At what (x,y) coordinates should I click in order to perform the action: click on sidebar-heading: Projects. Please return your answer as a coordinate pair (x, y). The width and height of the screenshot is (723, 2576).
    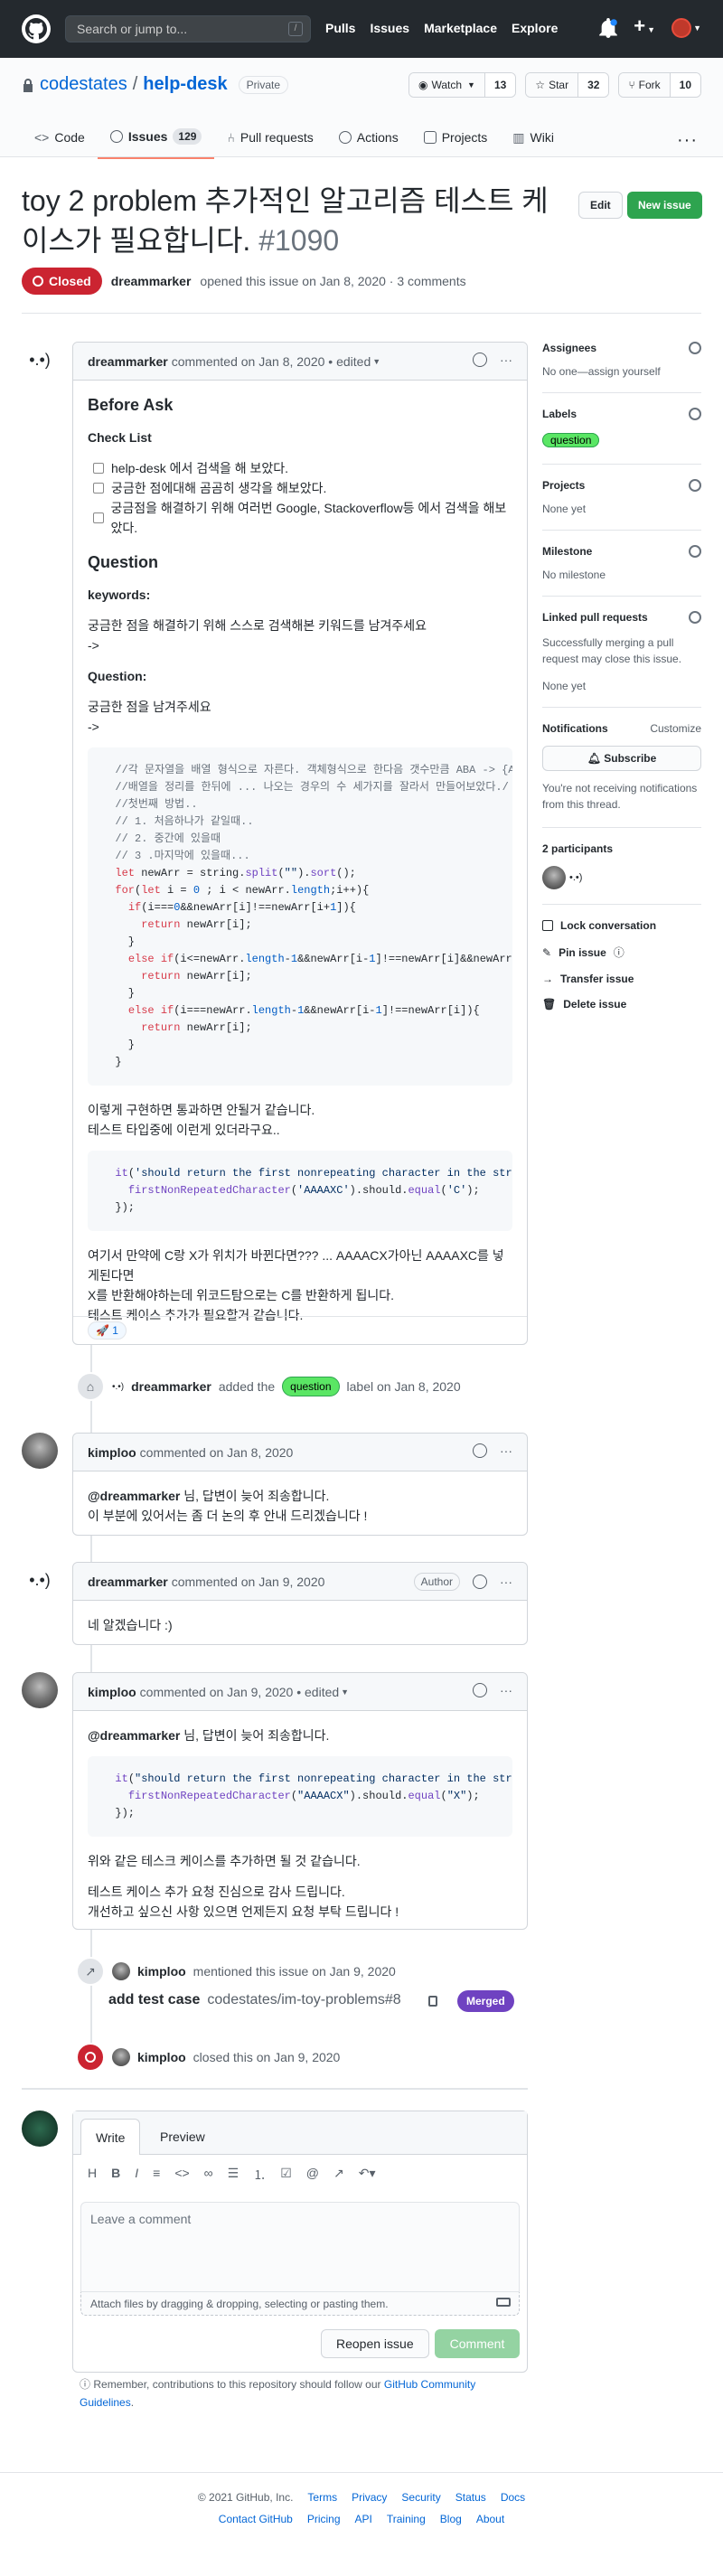
    Looking at the image, I should click on (621, 486).